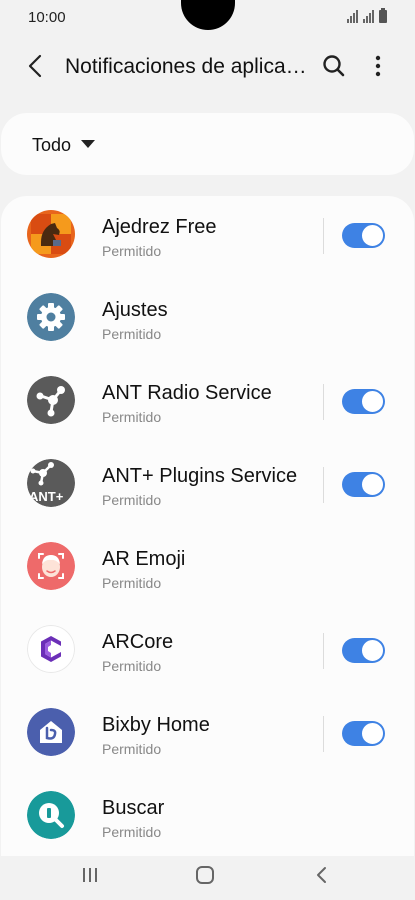  I want to click on search-button, so click(334, 66).